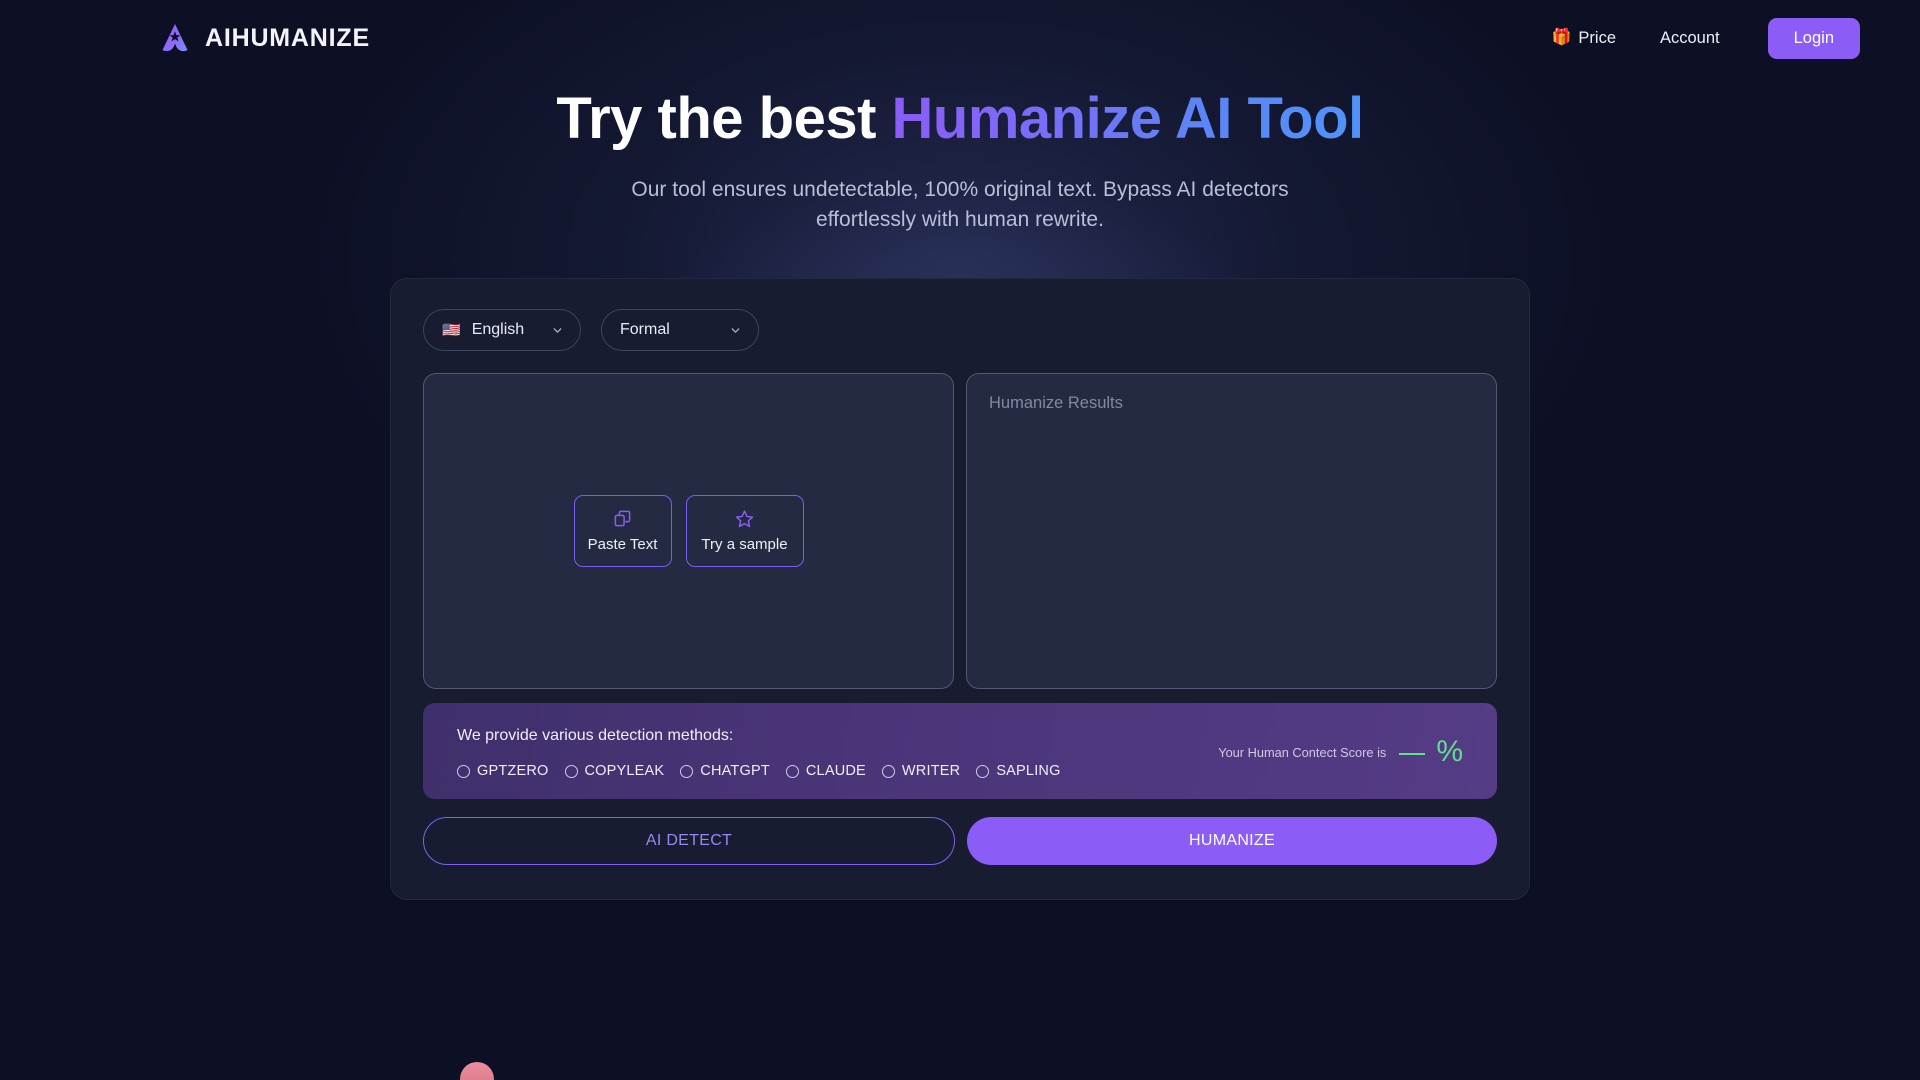 The height and width of the screenshot is (1080, 1920). Describe the element at coordinates (622, 545) in the screenshot. I see `paste-text-label: Paste Text` at that location.